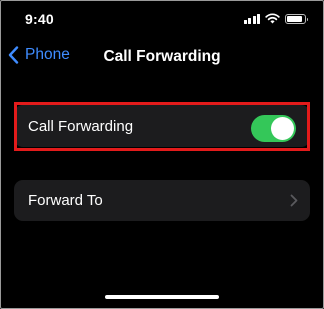 The image size is (324, 309). I want to click on forward-to-row: Forward To, so click(162, 200).